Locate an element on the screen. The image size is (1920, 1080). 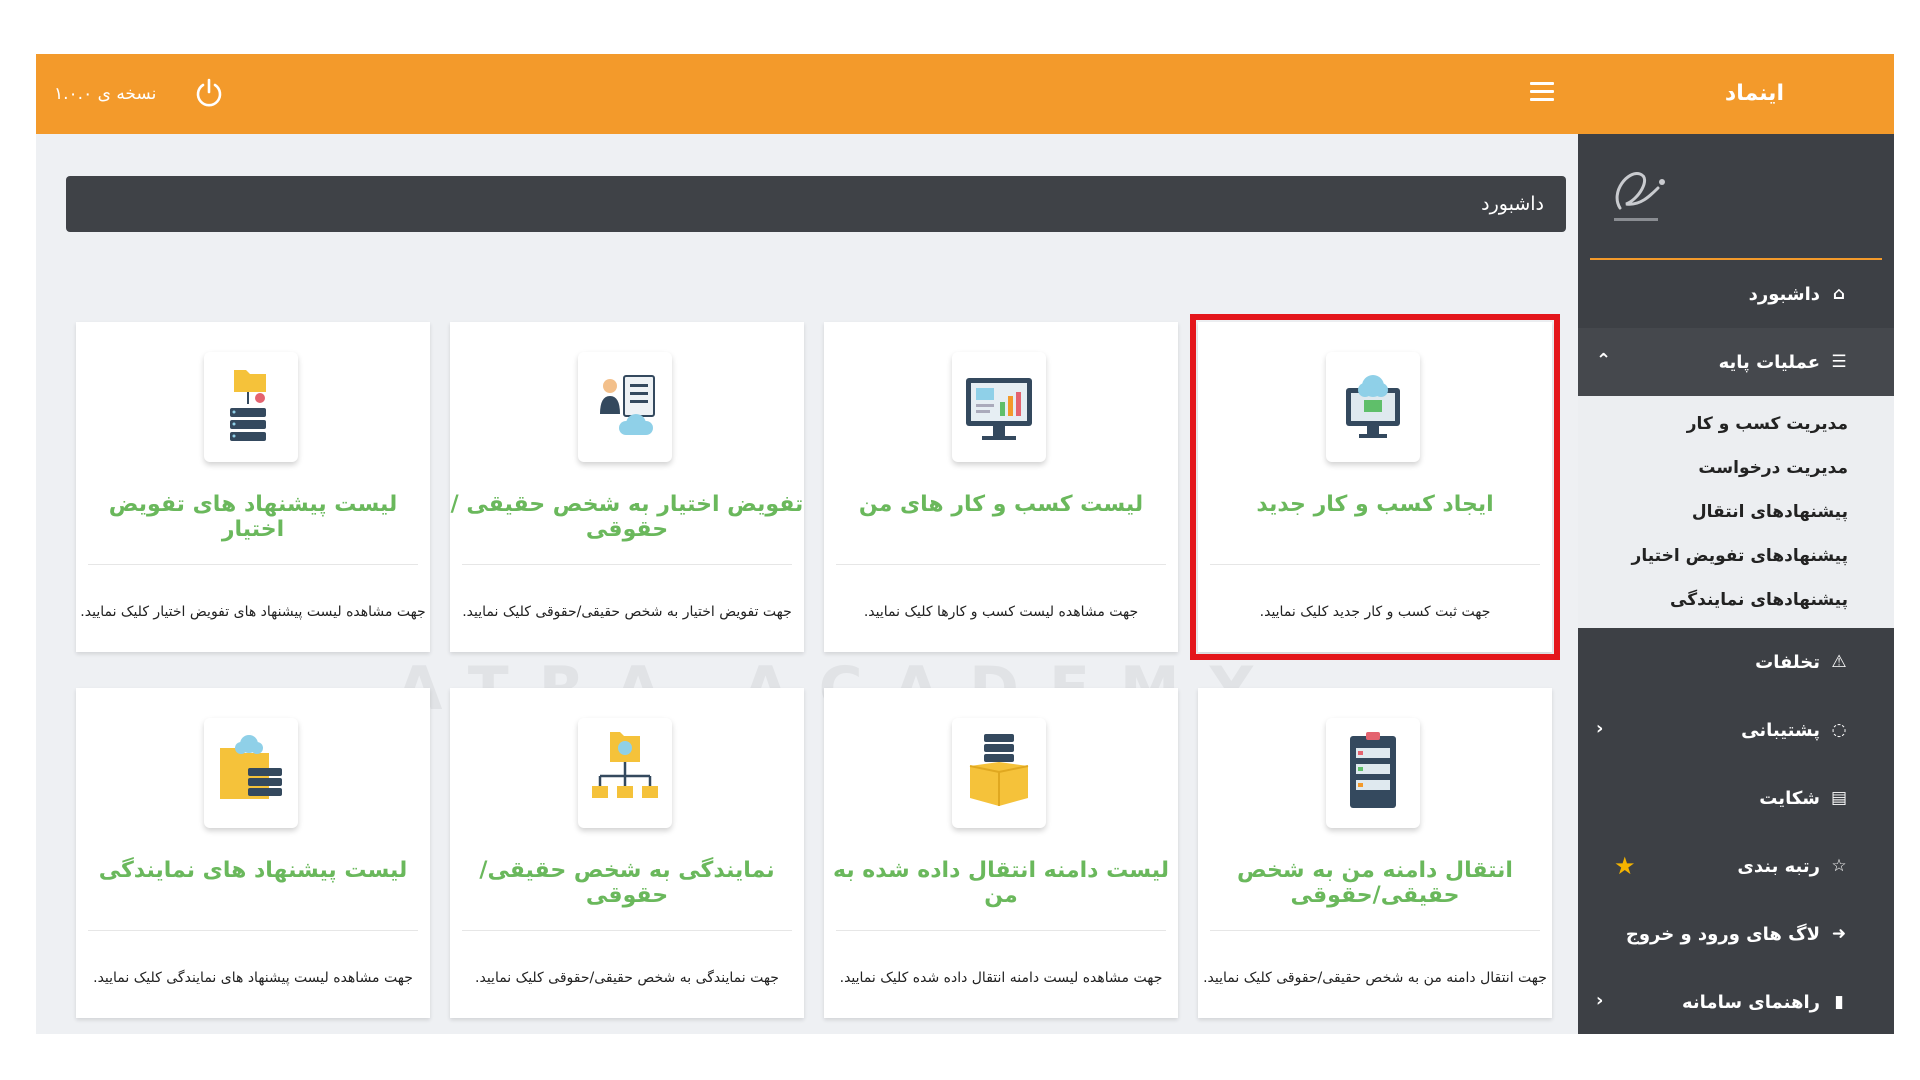
card-title: تفویض اختیار به شخص حقیقی / حقوقی is located at coordinates (627, 517).